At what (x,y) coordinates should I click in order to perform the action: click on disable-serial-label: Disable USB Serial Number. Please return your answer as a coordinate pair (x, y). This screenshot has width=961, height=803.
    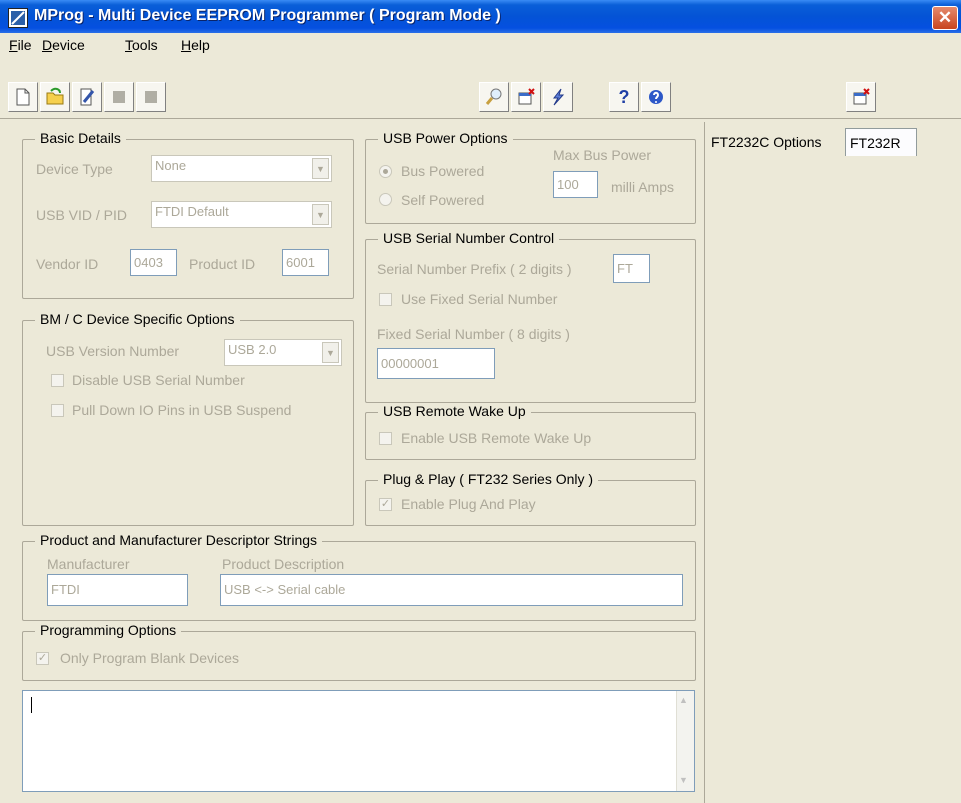
    Looking at the image, I should click on (158, 380).